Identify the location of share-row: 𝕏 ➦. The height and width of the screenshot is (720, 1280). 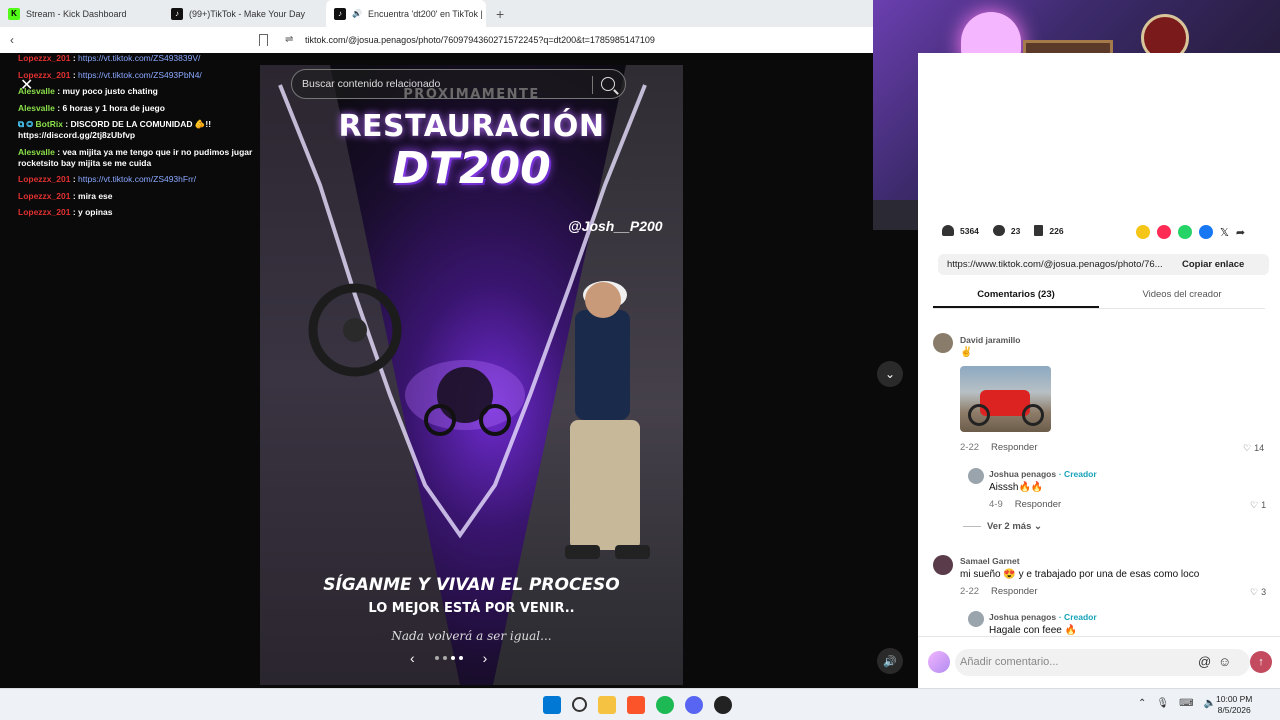
(1190, 232).